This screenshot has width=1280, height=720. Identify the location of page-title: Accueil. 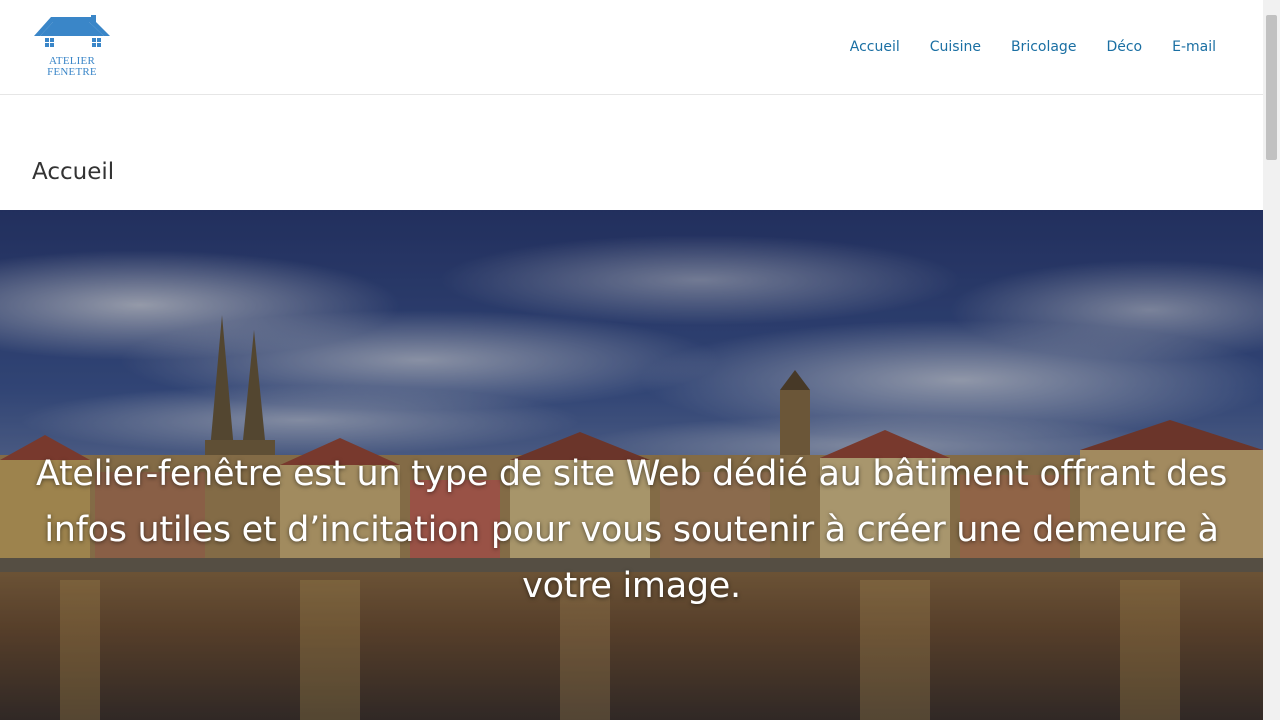
(73, 172).